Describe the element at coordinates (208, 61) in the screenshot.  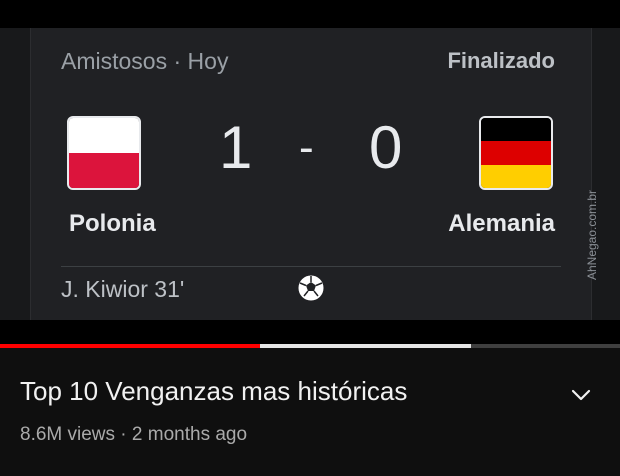
I see `match-day: Hoy` at that location.